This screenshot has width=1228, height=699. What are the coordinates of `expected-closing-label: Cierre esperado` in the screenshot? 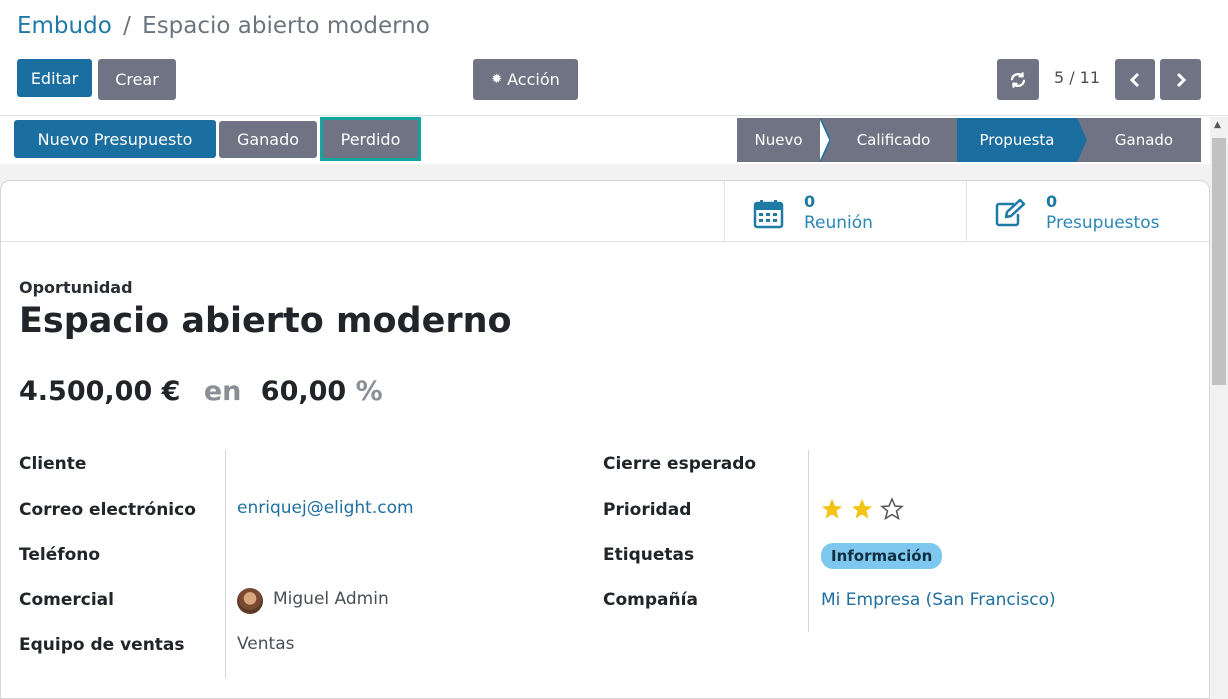 It's located at (680, 464).